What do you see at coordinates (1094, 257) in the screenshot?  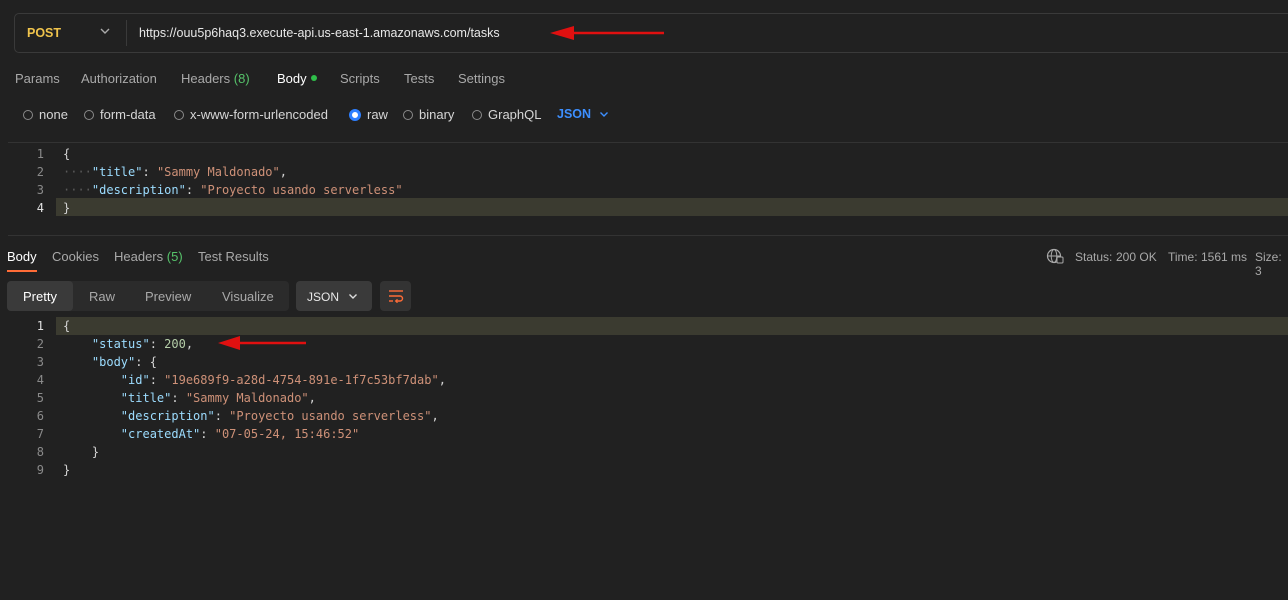 I see `status-label: Status:` at bounding box center [1094, 257].